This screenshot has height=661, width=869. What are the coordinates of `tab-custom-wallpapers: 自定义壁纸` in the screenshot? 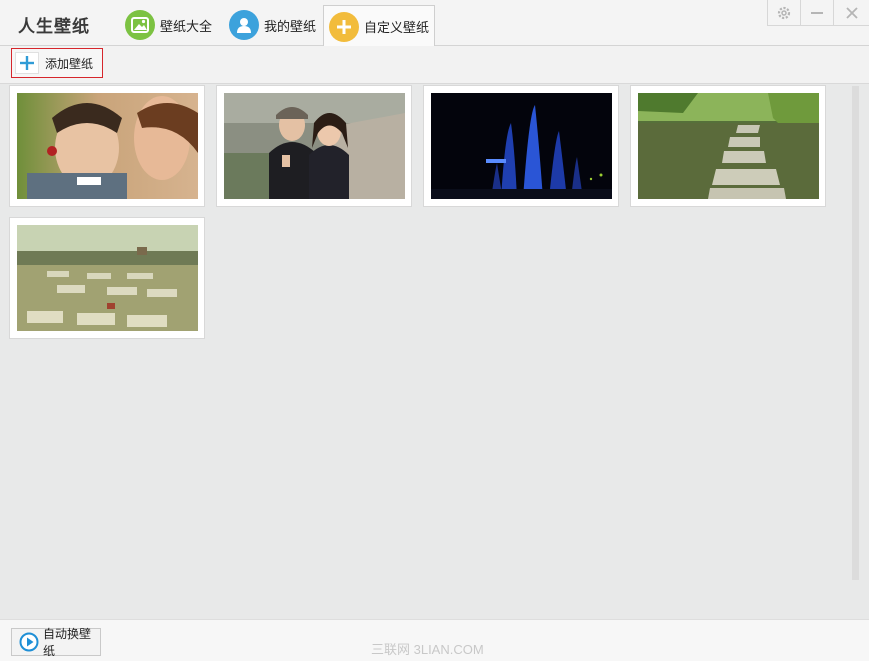 It's located at (379, 26).